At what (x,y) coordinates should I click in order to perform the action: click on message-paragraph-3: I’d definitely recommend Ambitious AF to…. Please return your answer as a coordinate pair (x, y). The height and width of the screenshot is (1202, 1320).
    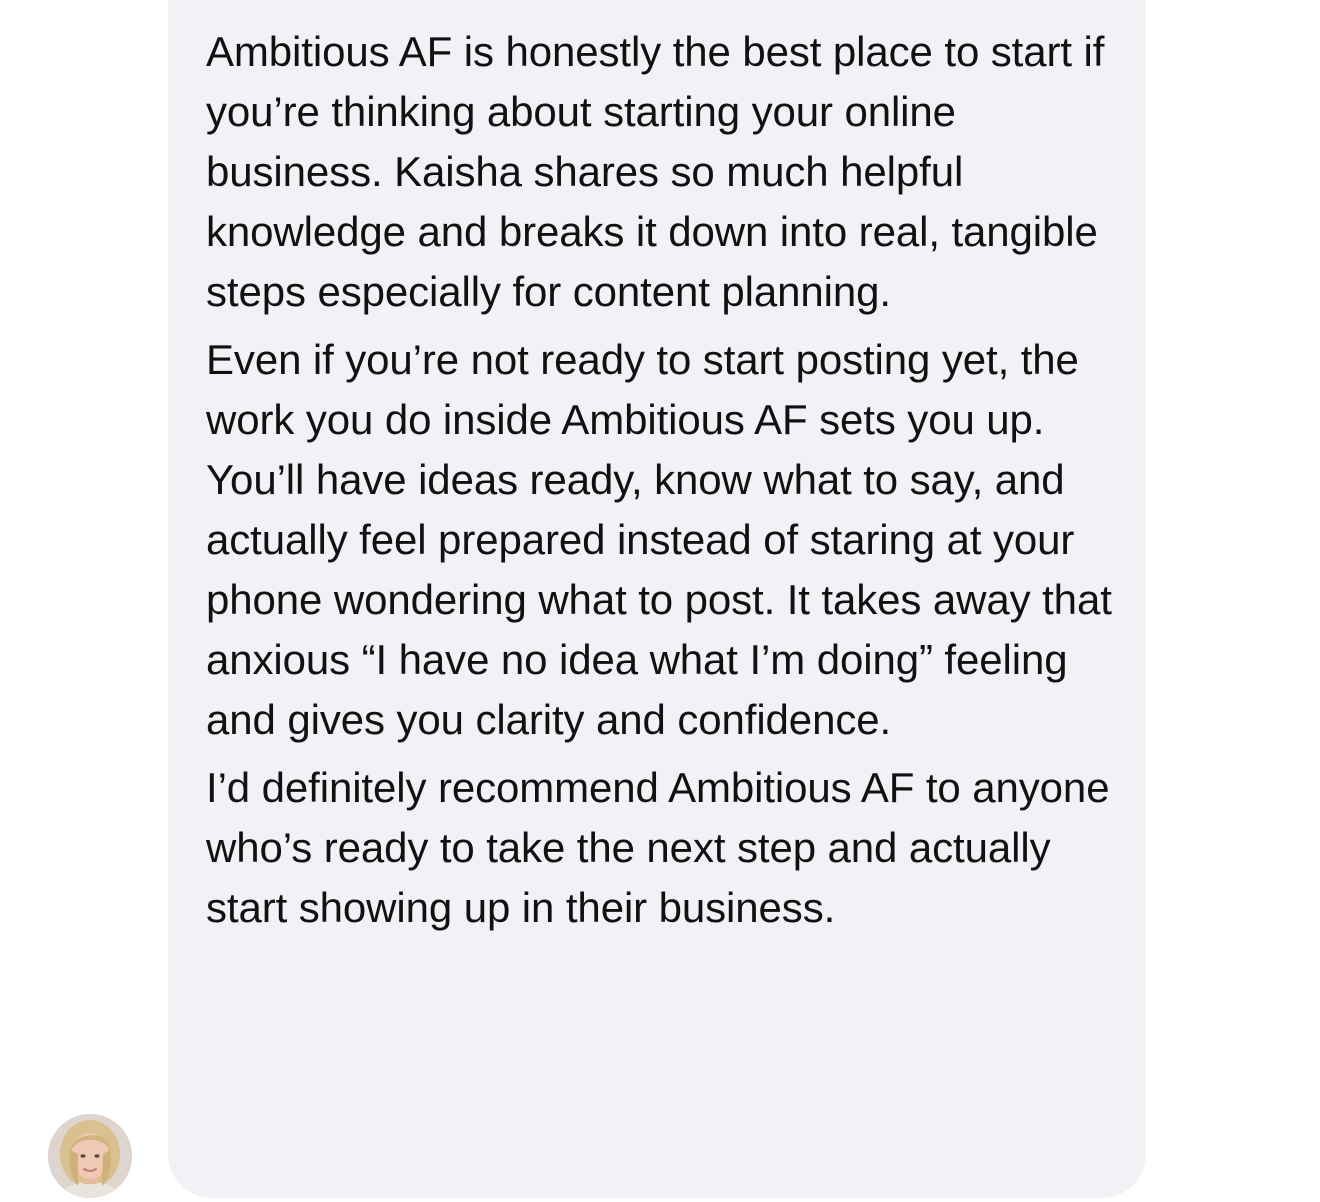
    Looking at the image, I should click on (658, 847).